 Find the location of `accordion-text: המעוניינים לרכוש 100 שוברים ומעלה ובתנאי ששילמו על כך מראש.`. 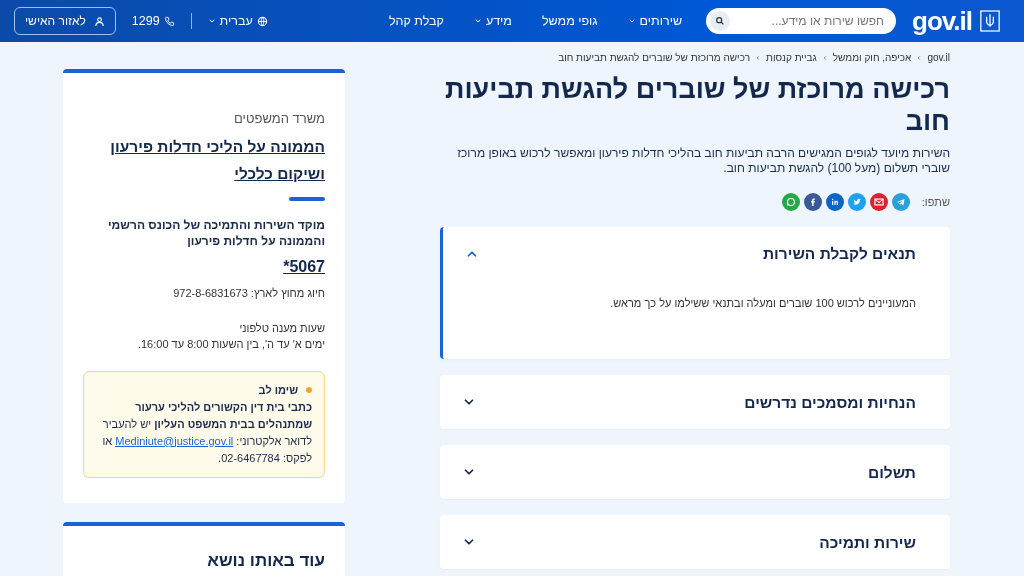

accordion-text: המעוניינים לרכוש 100 שוברים ומעלה ובתנאי ששילמו על כך מראש. is located at coordinates (763, 303).